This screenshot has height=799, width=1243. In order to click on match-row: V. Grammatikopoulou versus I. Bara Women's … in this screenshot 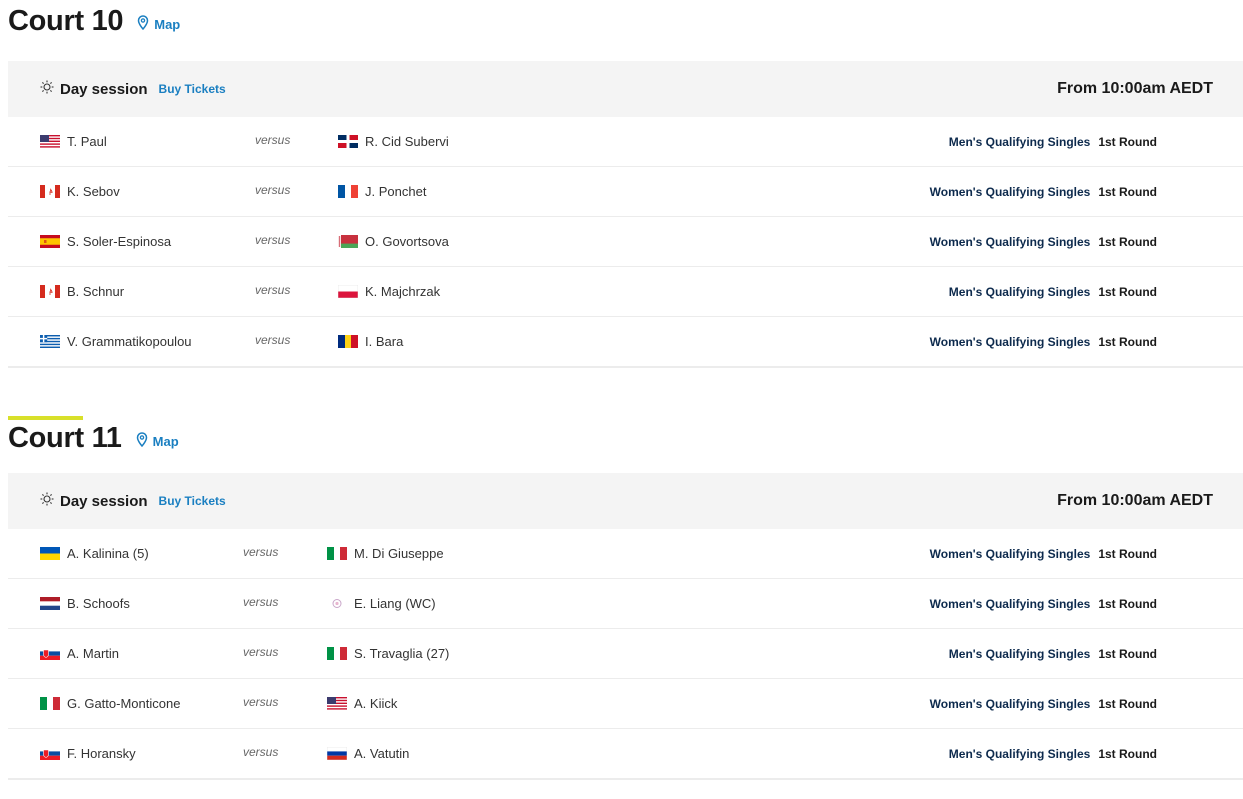, I will do `click(625, 341)`.